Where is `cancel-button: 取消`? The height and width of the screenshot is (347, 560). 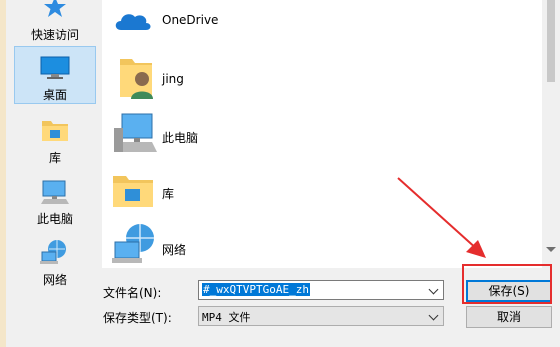 cancel-button: 取消 is located at coordinates (509, 317).